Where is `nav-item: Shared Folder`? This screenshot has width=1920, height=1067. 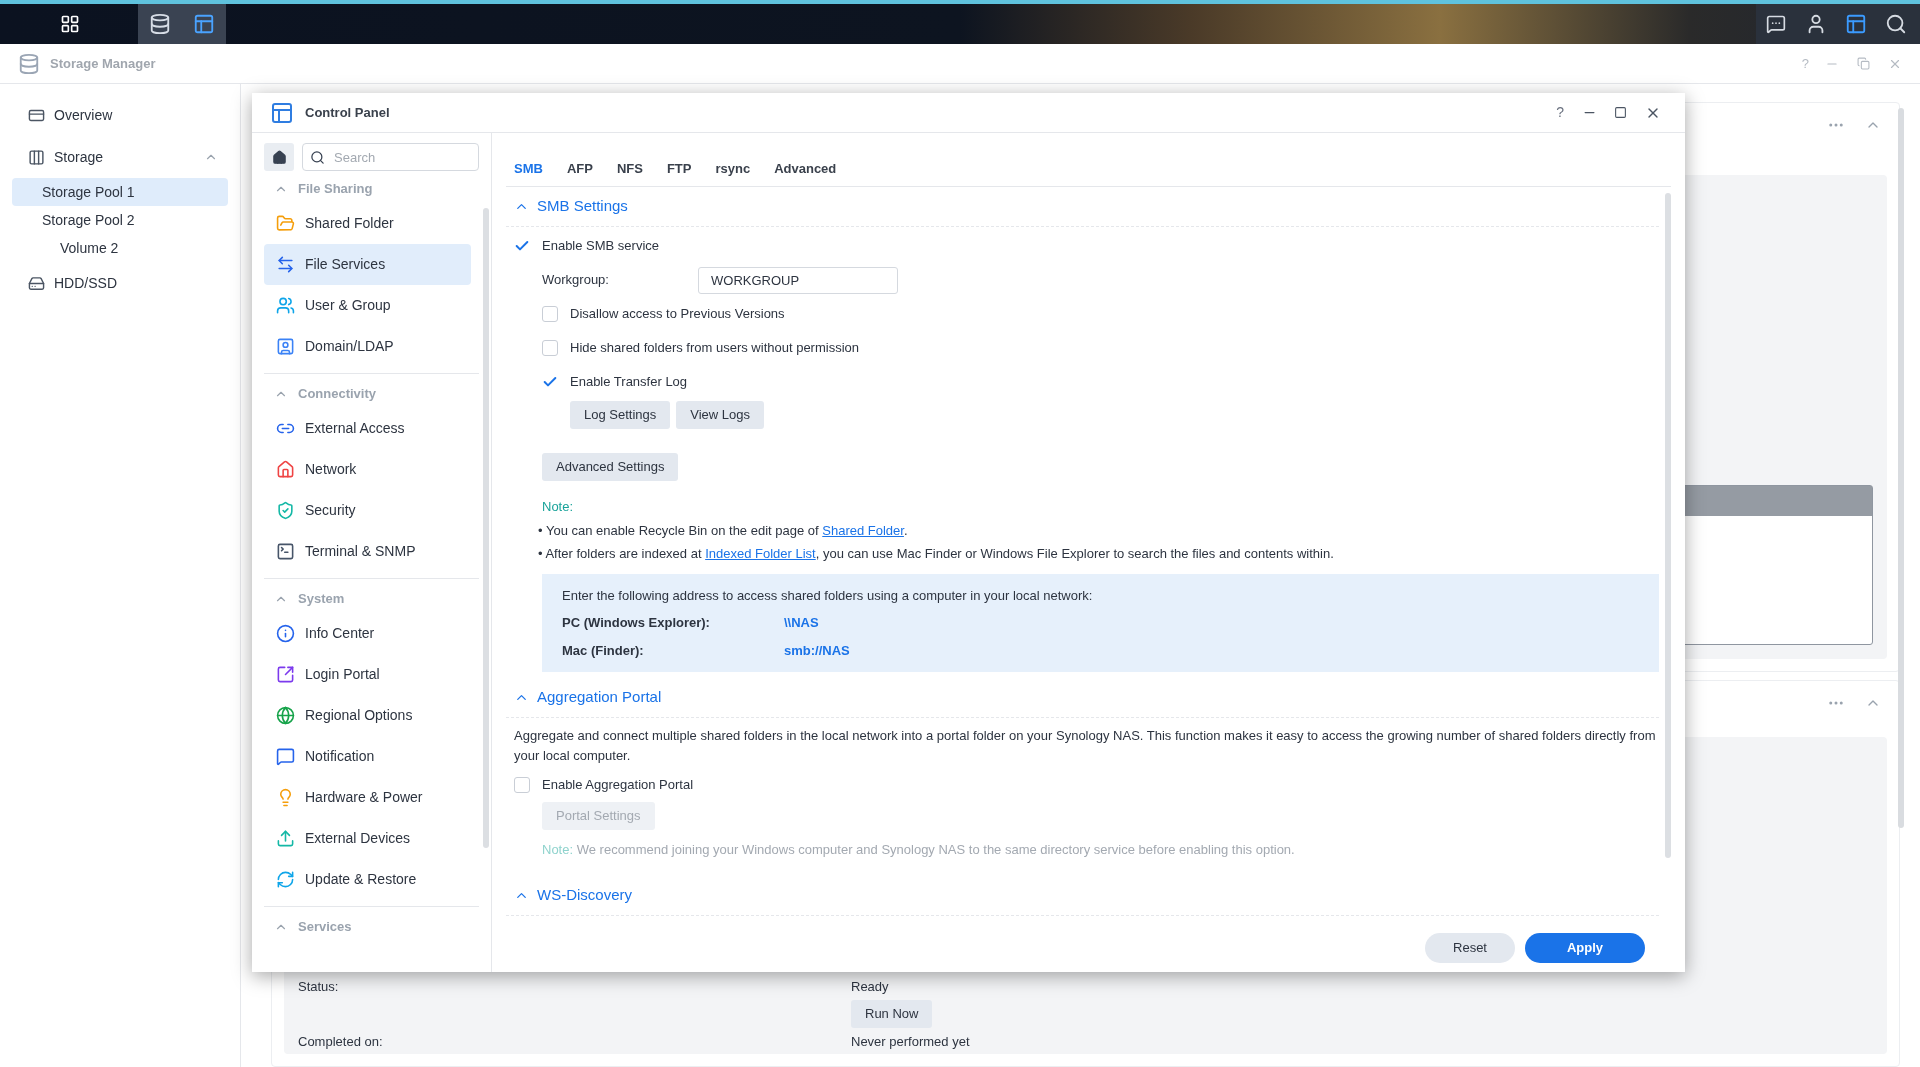
nav-item: Shared Folder is located at coordinates (367, 223).